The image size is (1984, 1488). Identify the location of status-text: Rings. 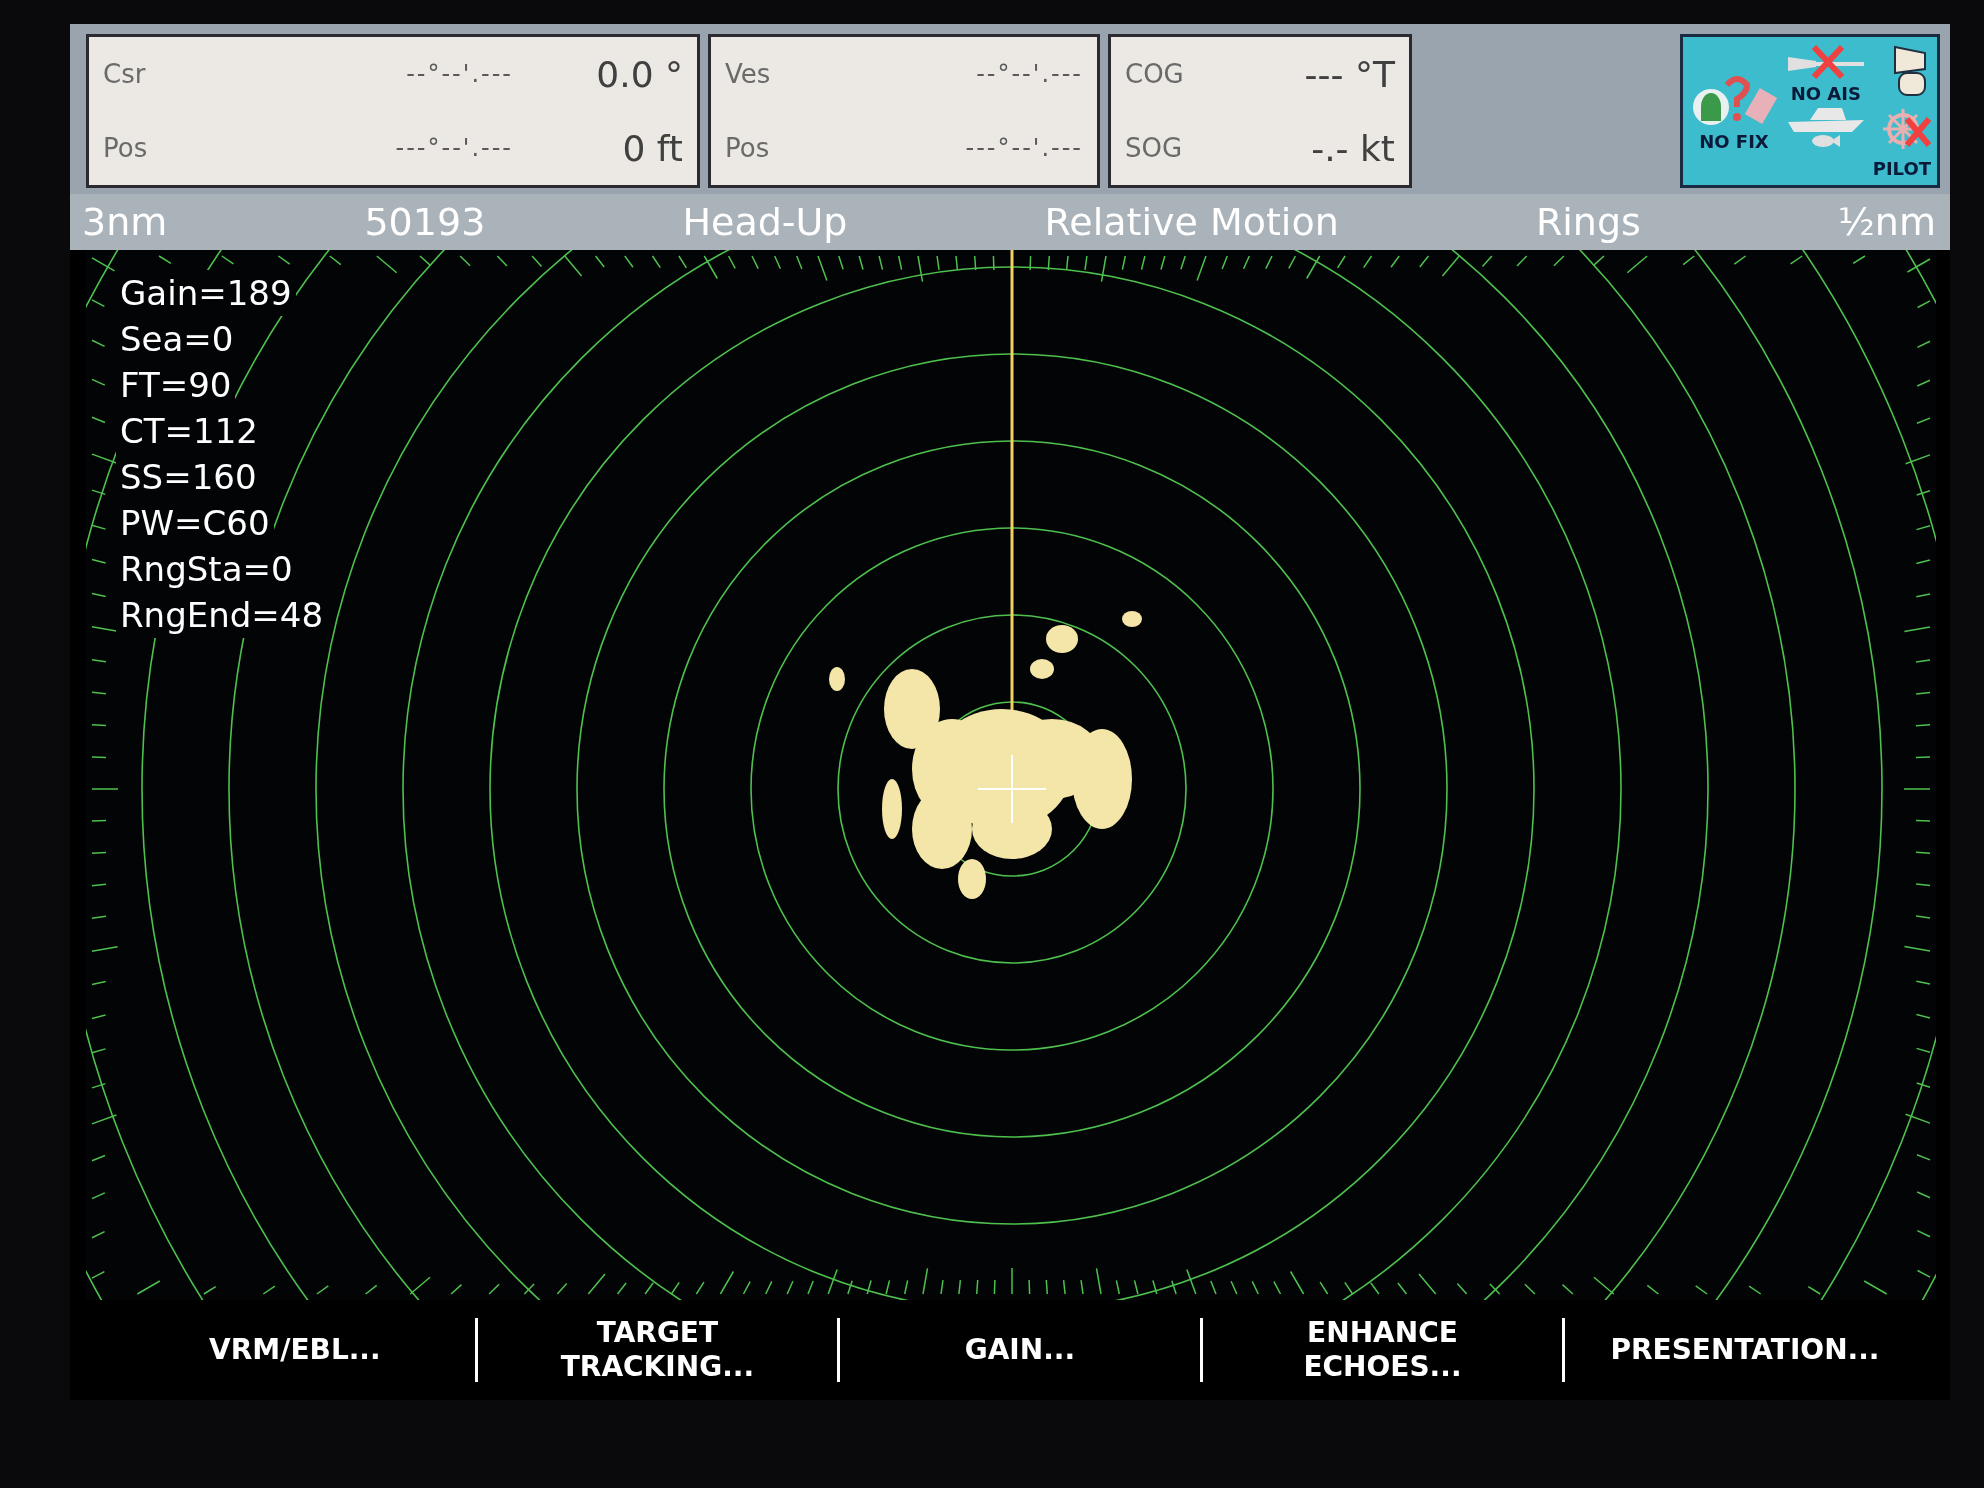
(1588, 222).